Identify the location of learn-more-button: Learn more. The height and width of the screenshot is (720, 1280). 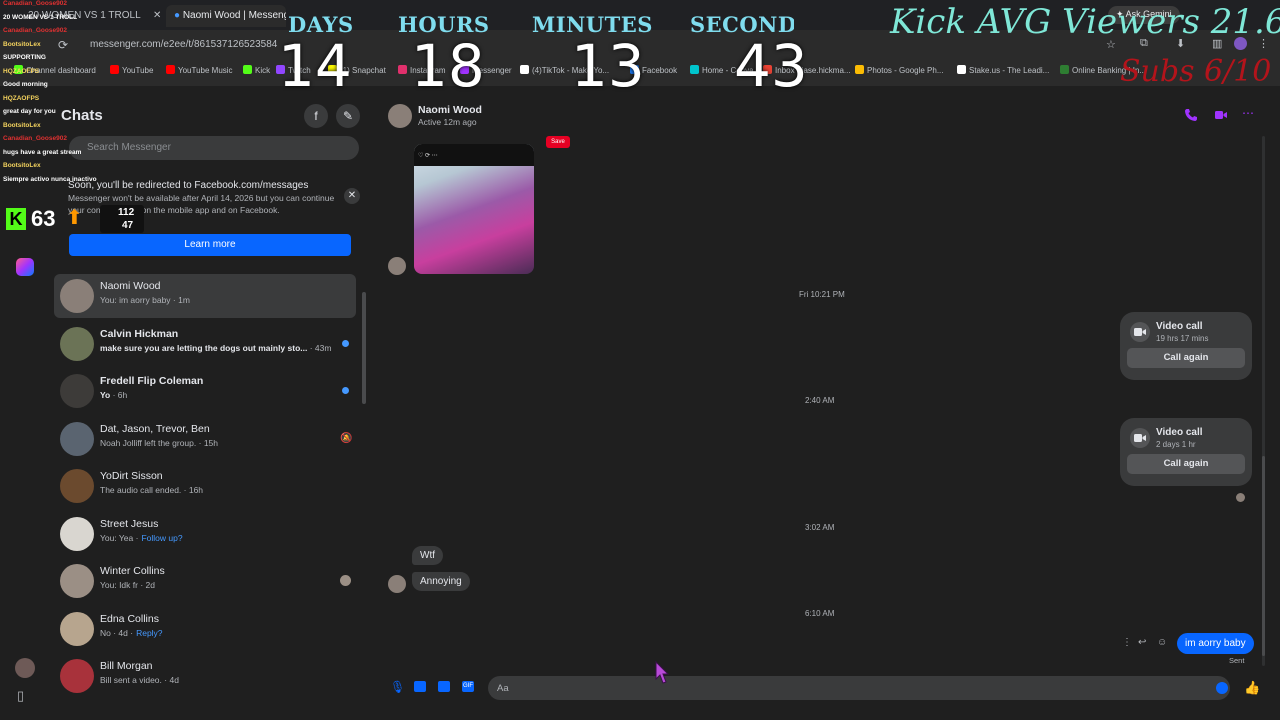
(210, 245).